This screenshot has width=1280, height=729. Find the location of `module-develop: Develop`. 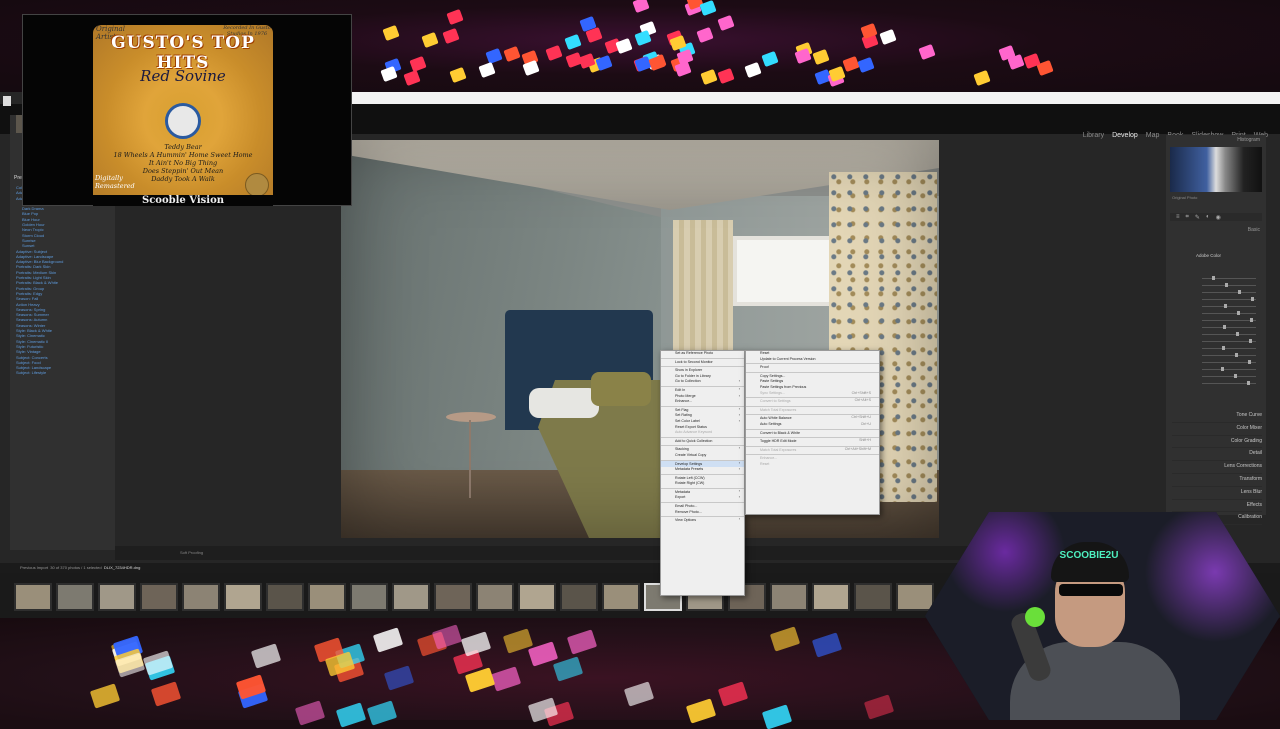

module-develop: Develop is located at coordinates (1125, 135).